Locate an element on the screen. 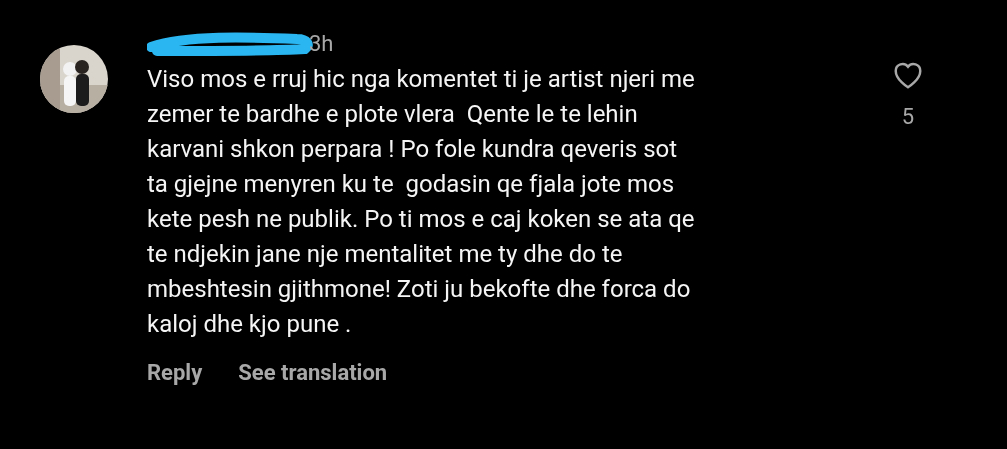  reply-button: Reply is located at coordinates (175, 372).